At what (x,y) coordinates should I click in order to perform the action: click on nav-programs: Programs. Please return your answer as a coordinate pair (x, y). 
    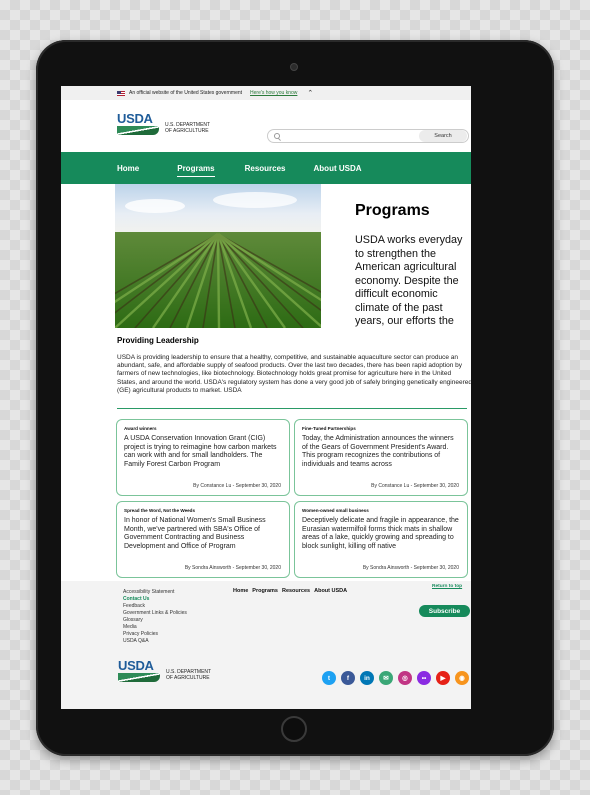
    Looking at the image, I should click on (196, 170).